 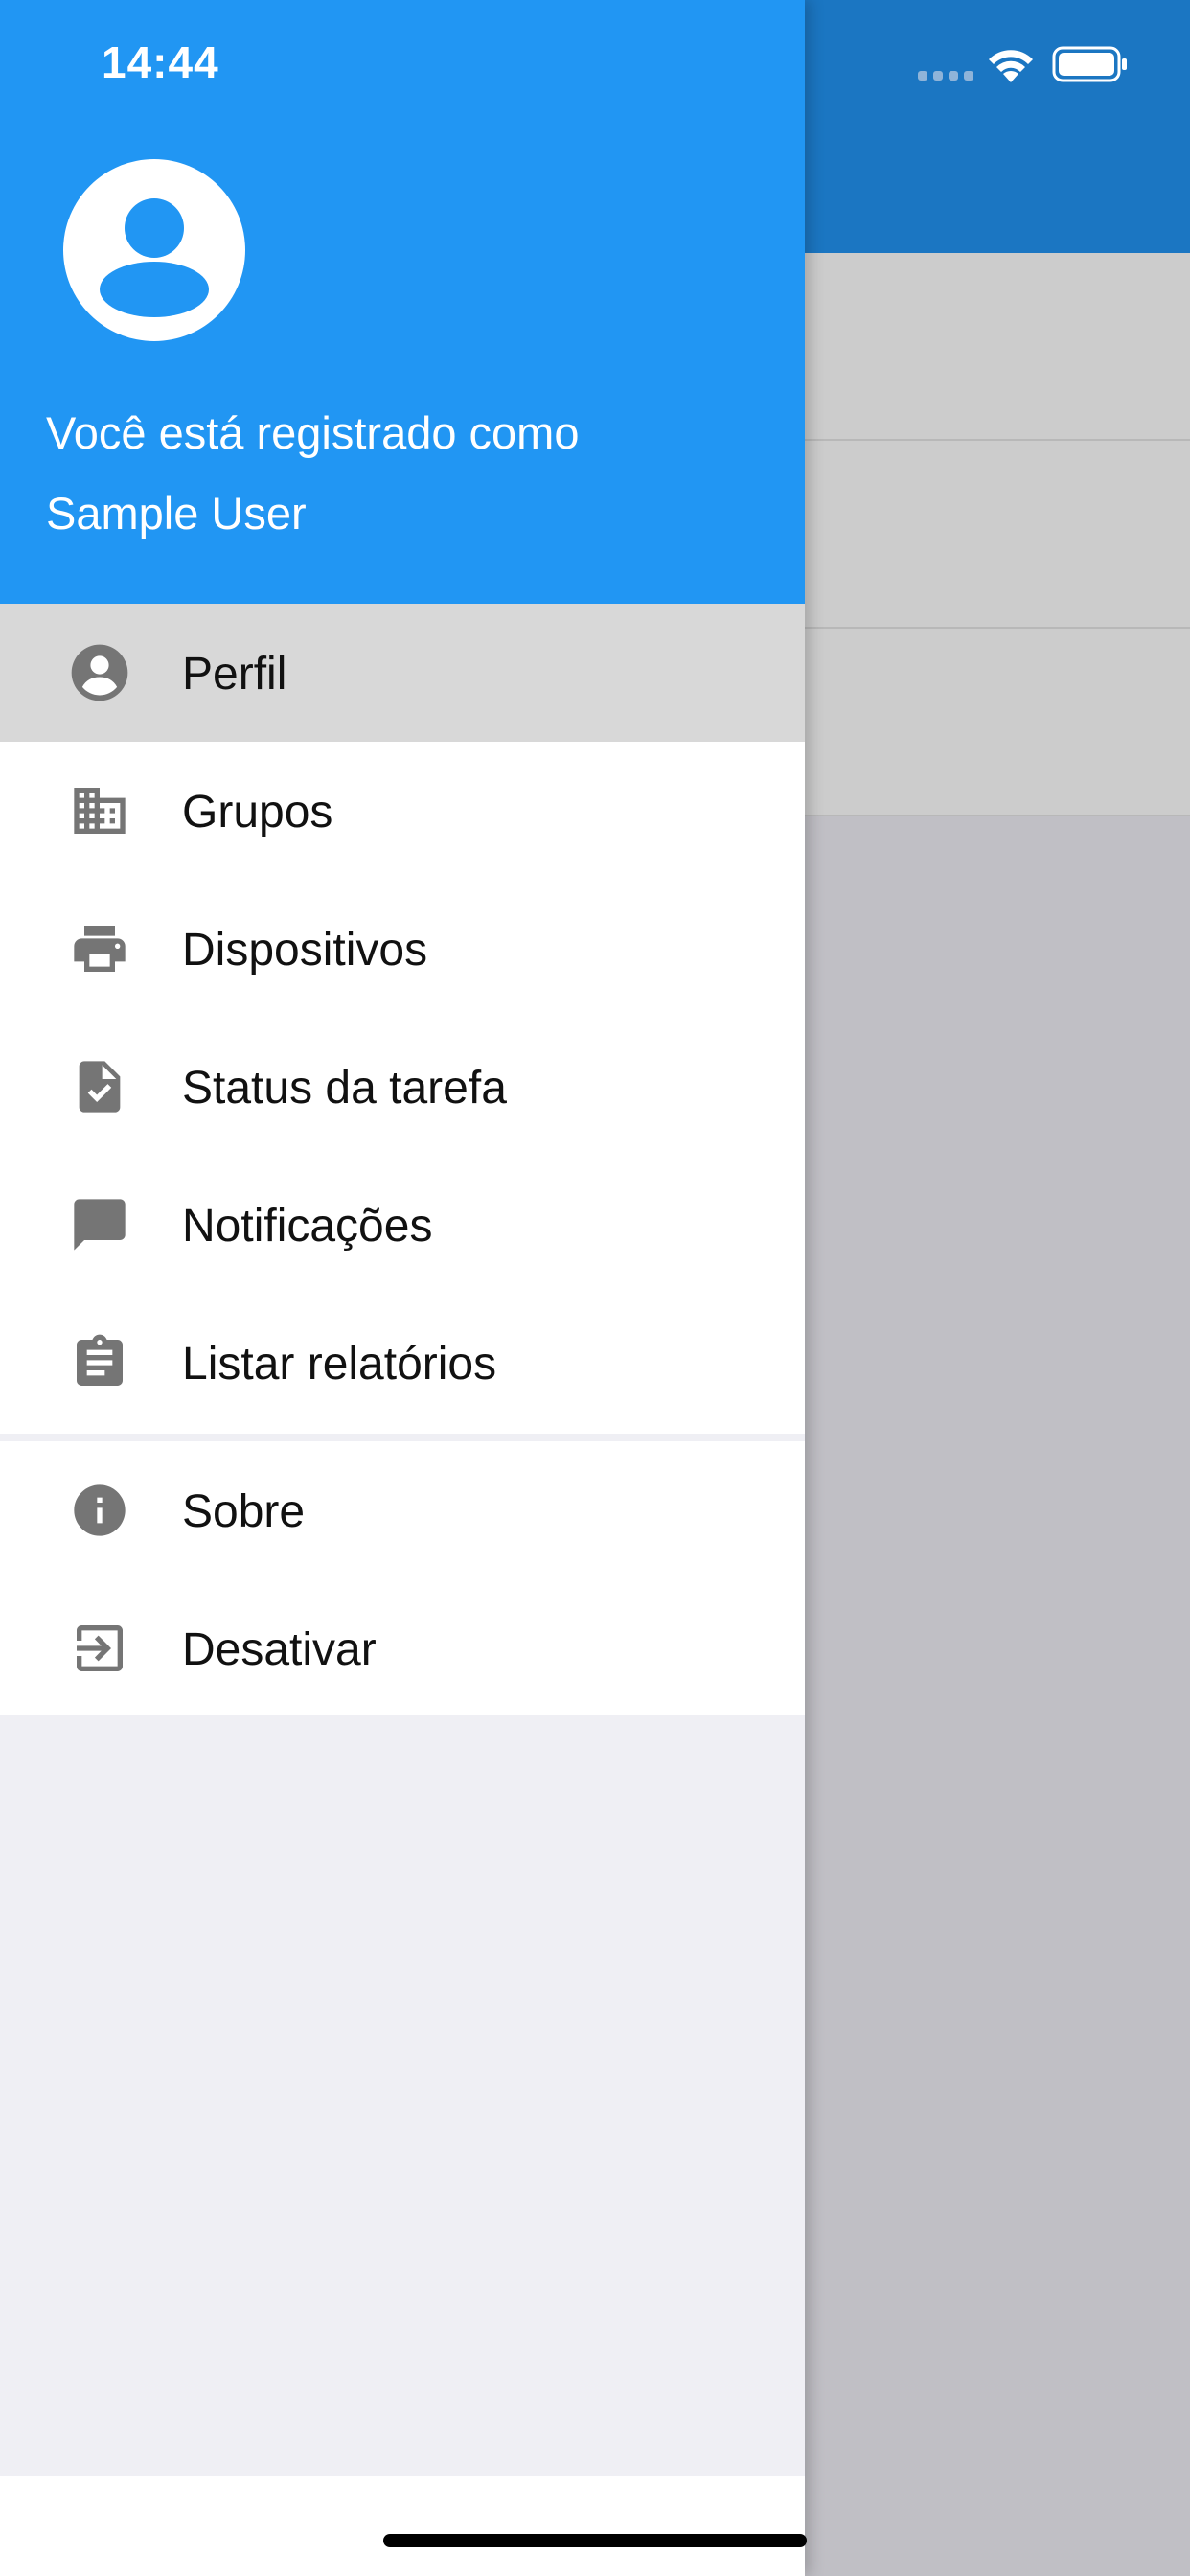 What do you see at coordinates (100, 811) in the screenshot?
I see `building-icon` at bounding box center [100, 811].